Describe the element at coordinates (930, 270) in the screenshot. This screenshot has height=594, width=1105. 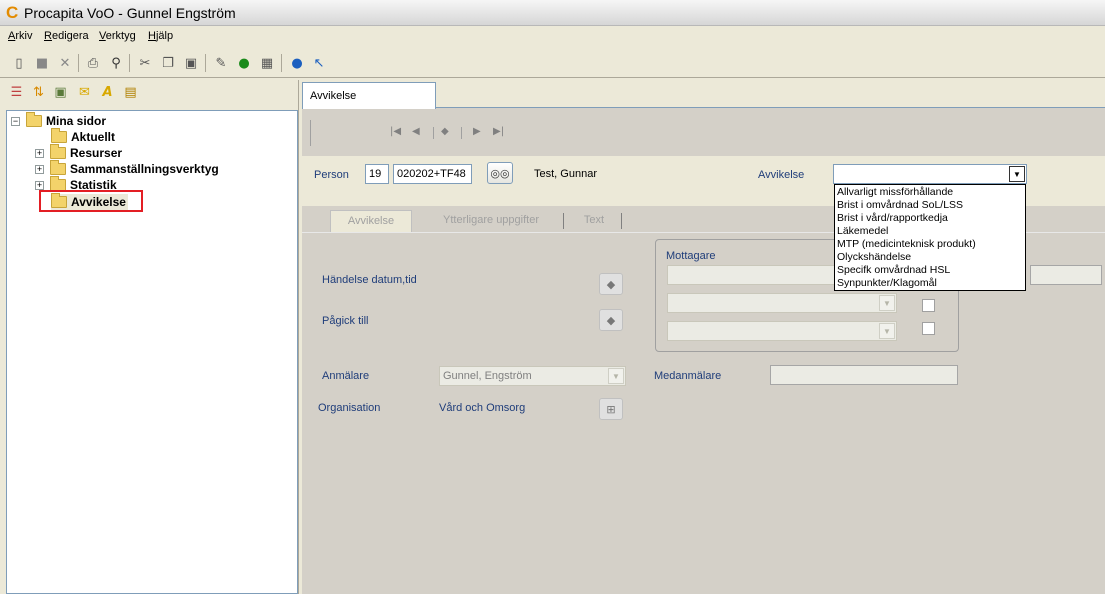
I see `dropdown-option: Specifk omvårdnad HSL` at that location.